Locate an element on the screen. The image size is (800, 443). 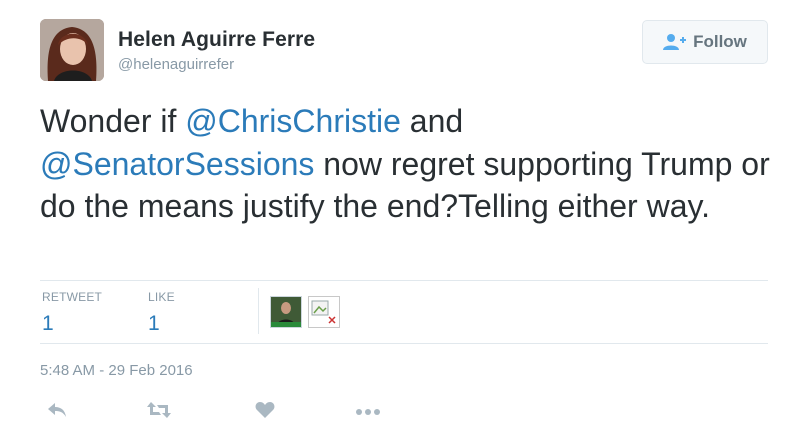
tweet-text-part: Wonder if is located at coordinates (113, 121).